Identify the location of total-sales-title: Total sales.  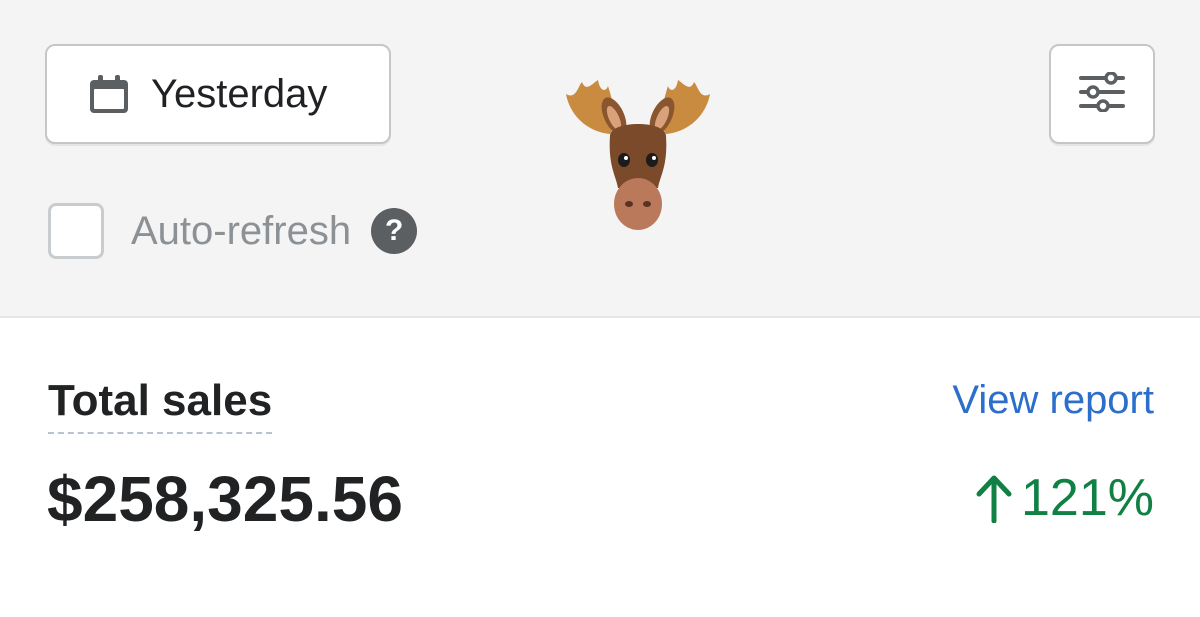
(160, 405).